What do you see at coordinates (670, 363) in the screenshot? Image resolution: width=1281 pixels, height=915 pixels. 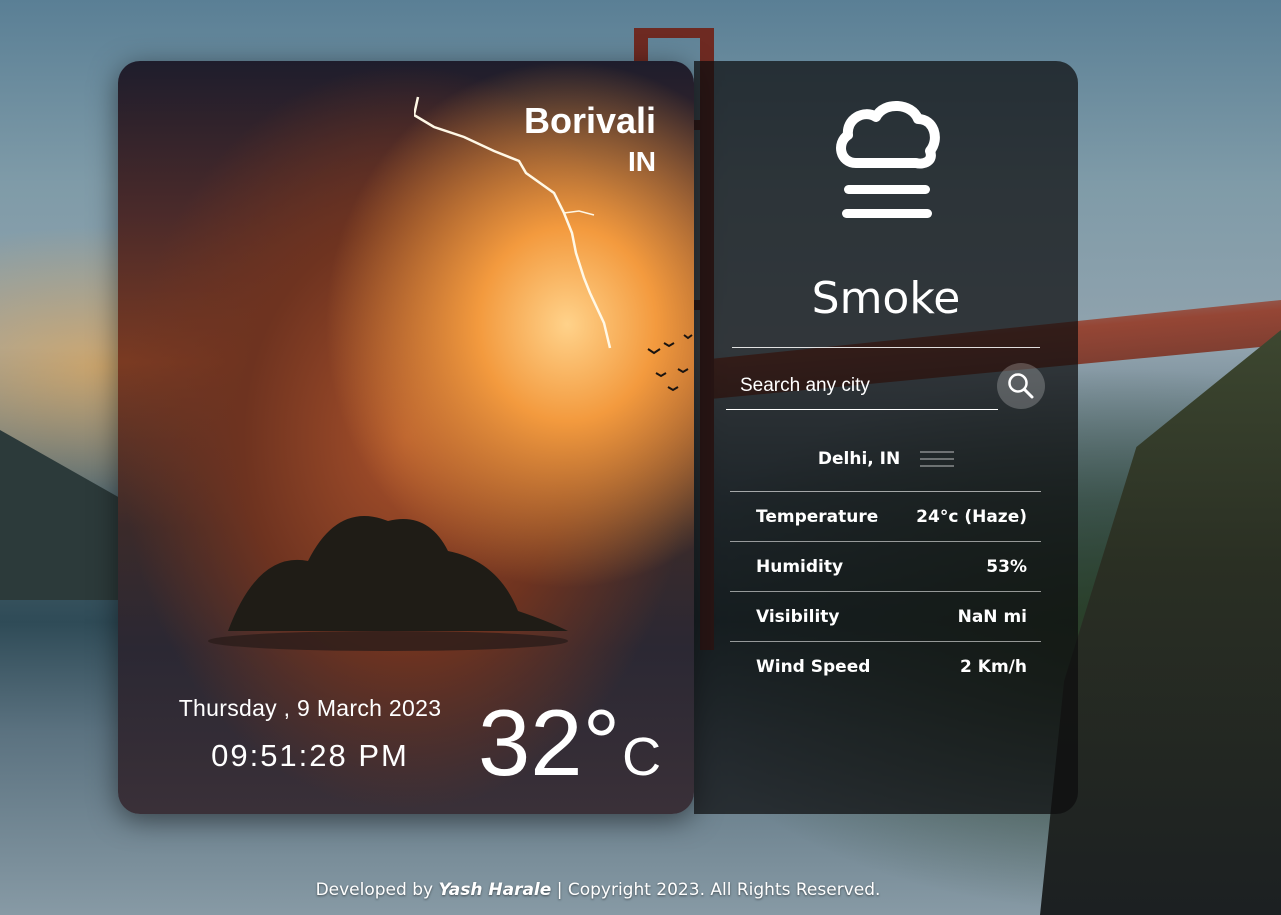 I see `birds-image` at bounding box center [670, 363].